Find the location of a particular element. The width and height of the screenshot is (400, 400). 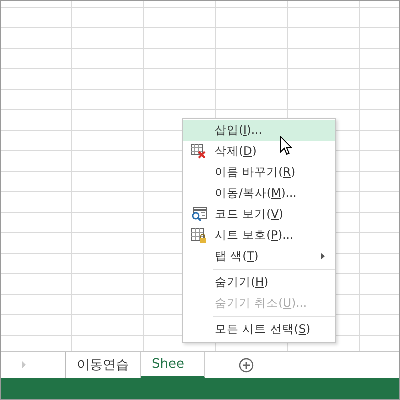

view-code-icon is located at coordinates (199, 214).